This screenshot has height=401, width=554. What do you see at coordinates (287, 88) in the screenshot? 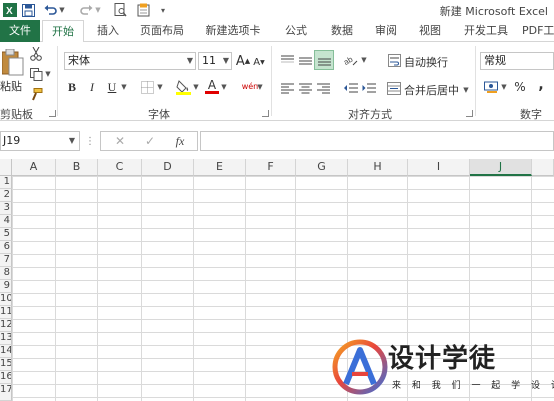
I see `align-left-icon` at bounding box center [287, 88].